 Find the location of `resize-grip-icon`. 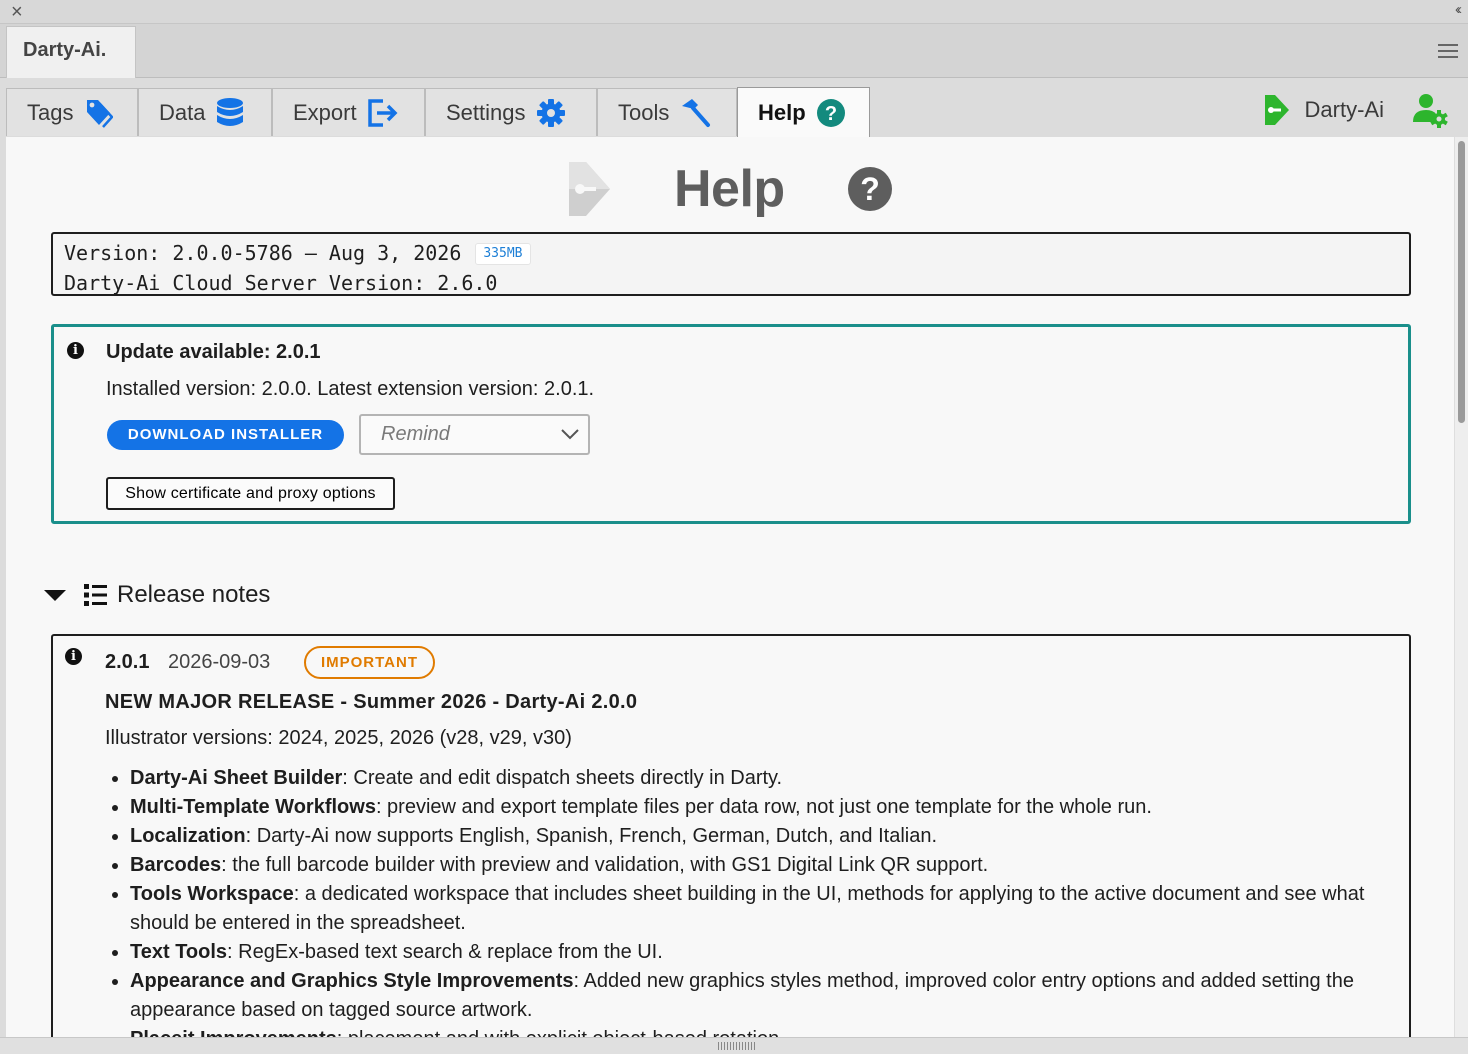

resize-grip-icon is located at coordinates (737, 1046).